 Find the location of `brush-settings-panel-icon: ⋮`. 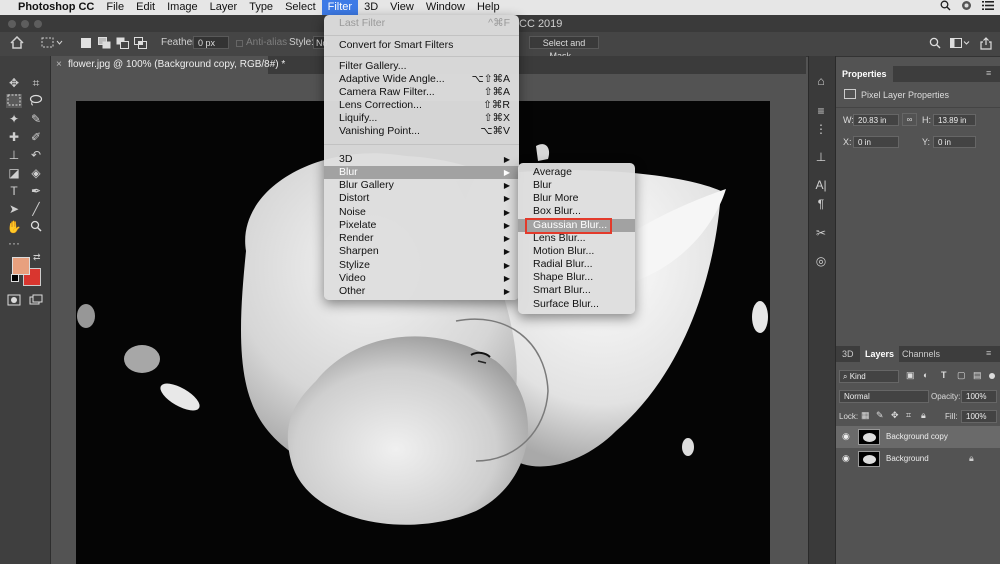

brush-settings-panel-icon: ⋮ is located at coordinates (821, 129).